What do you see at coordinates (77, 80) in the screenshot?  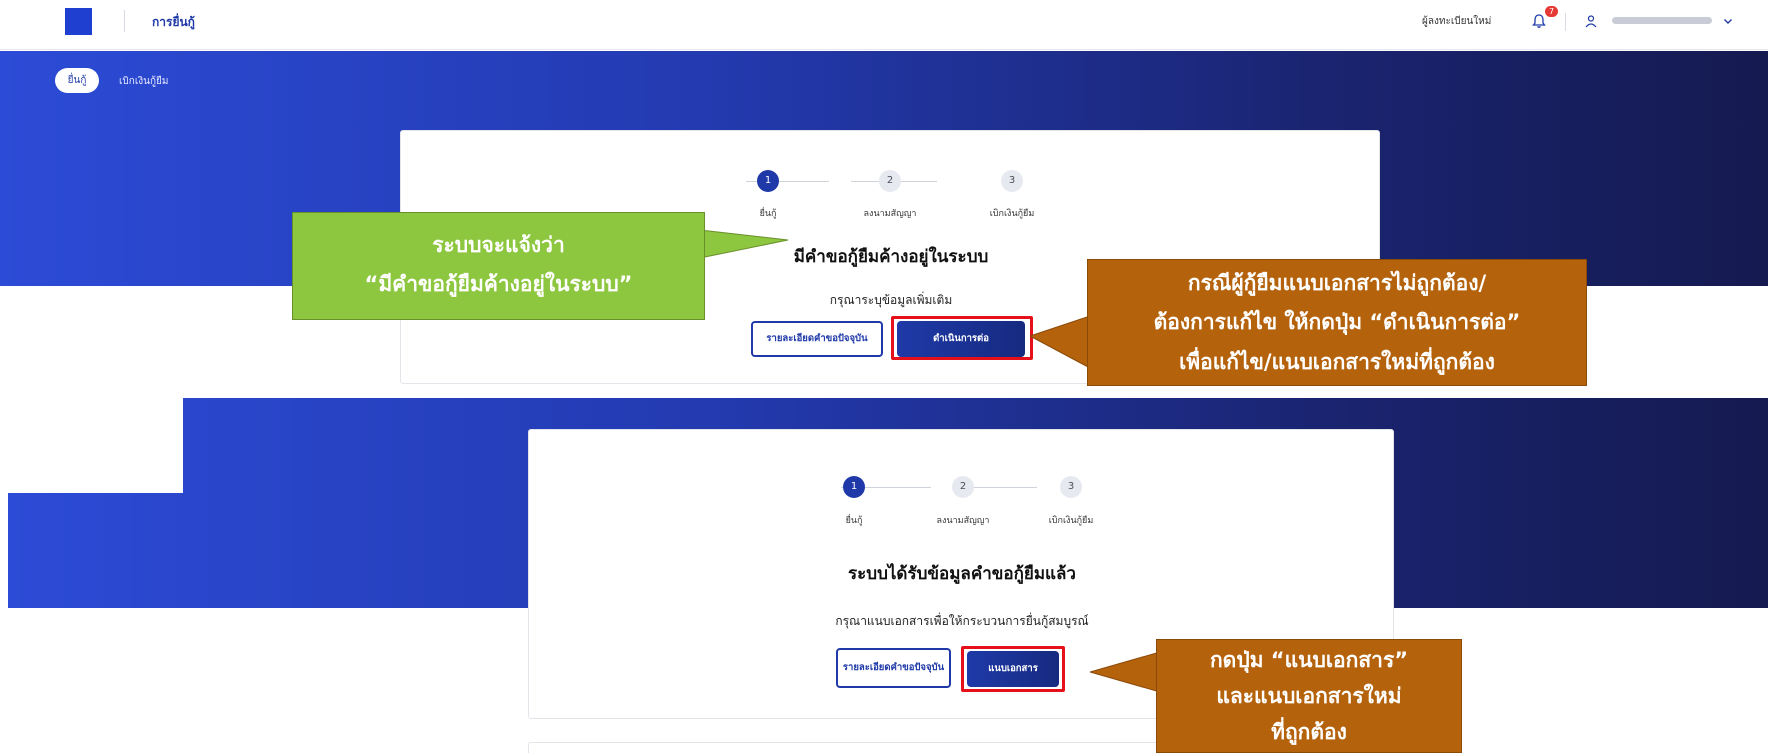 I see `tab-submit-loan: ยื่นกู้` at bounding box center [77, 80].